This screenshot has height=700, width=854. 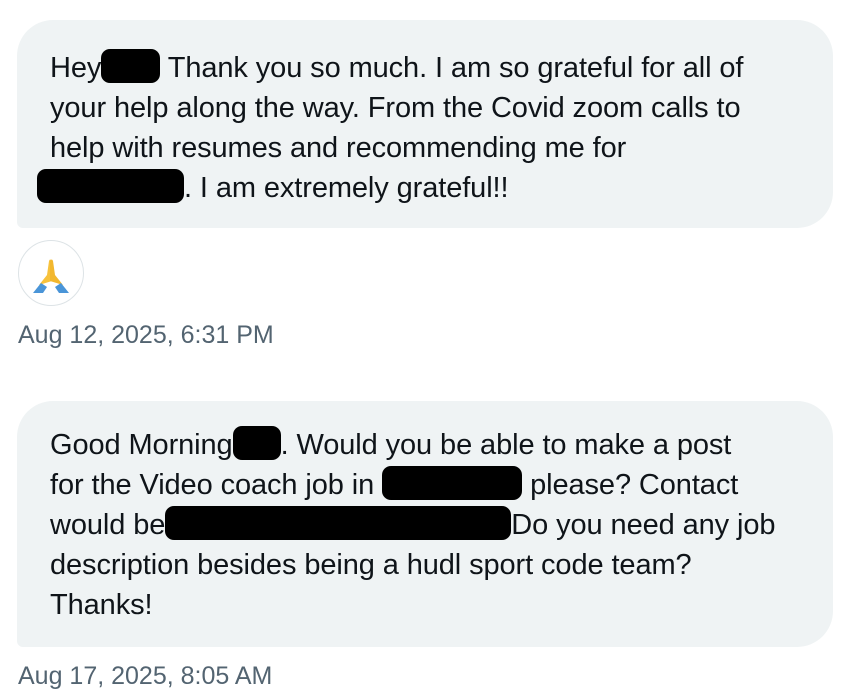 I want to click on message-line: would be Do you need any job, so click(x=413, y=525).